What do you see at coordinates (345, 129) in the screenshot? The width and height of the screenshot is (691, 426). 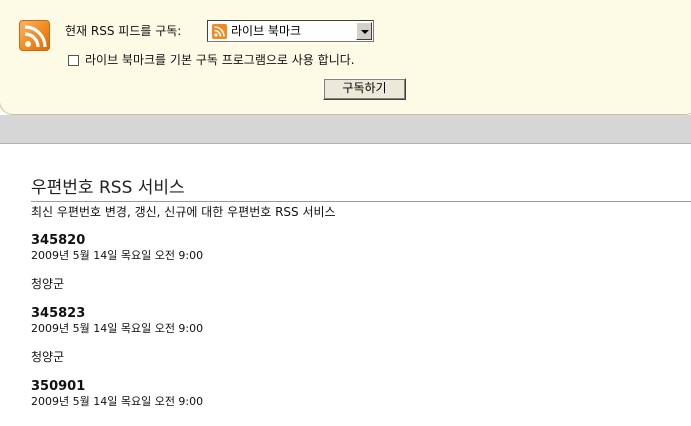 I see `divider-band` at bounding box center [345, 129].